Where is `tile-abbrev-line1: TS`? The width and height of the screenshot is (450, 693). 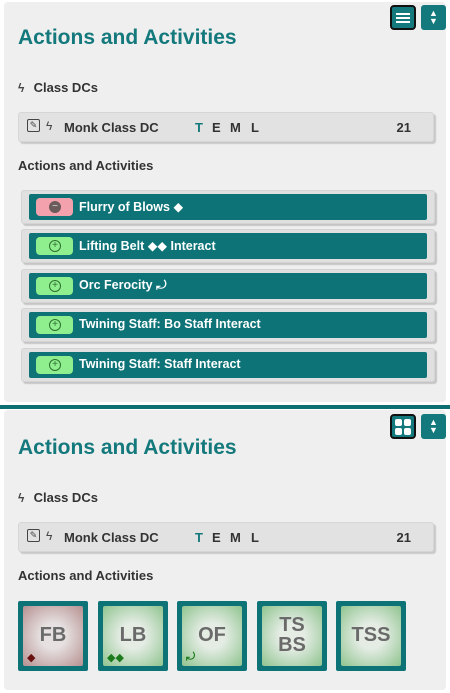 tile-abbrev-line1: TS is located at coordinates (292, 625).